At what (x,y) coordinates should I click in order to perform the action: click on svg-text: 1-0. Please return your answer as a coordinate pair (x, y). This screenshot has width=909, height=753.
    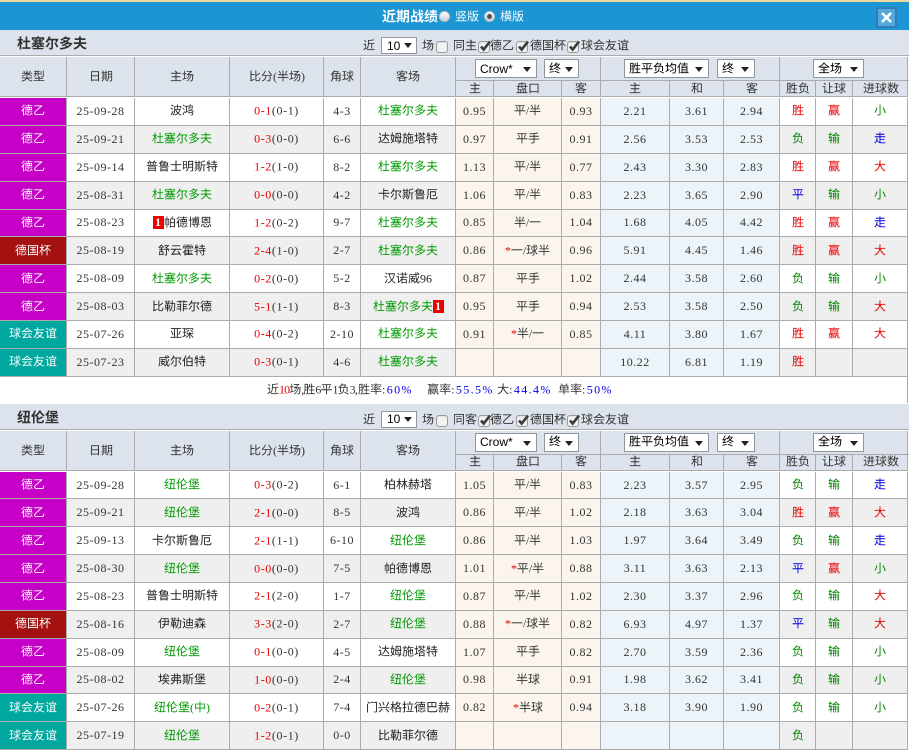
    Looking at the image, I should click on (263, 680).